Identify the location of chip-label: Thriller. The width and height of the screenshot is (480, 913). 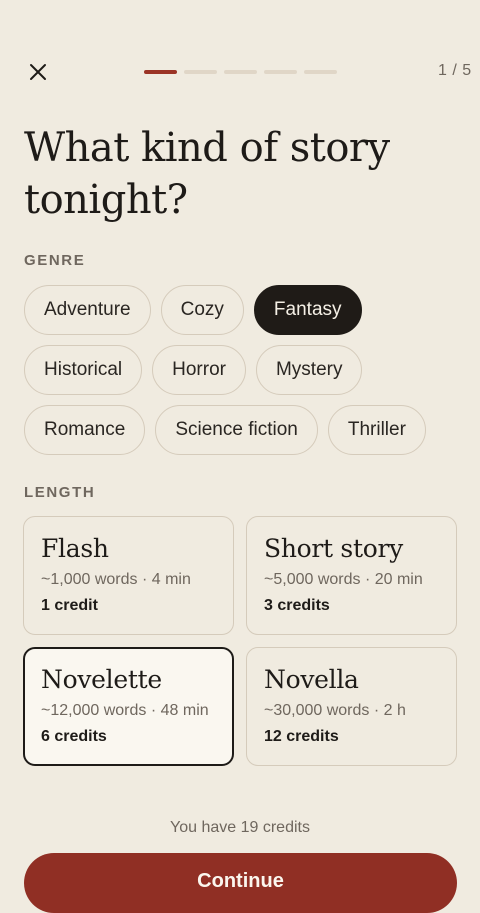
(376, 429).